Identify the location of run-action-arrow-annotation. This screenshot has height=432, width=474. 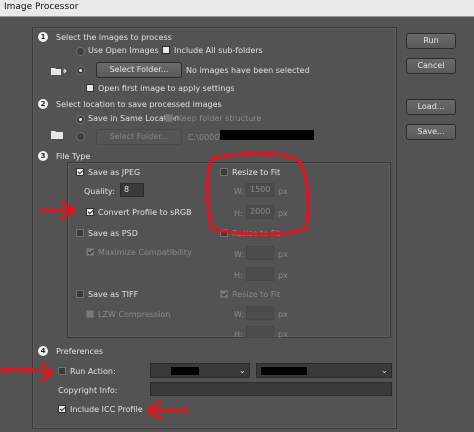
(27, 372).